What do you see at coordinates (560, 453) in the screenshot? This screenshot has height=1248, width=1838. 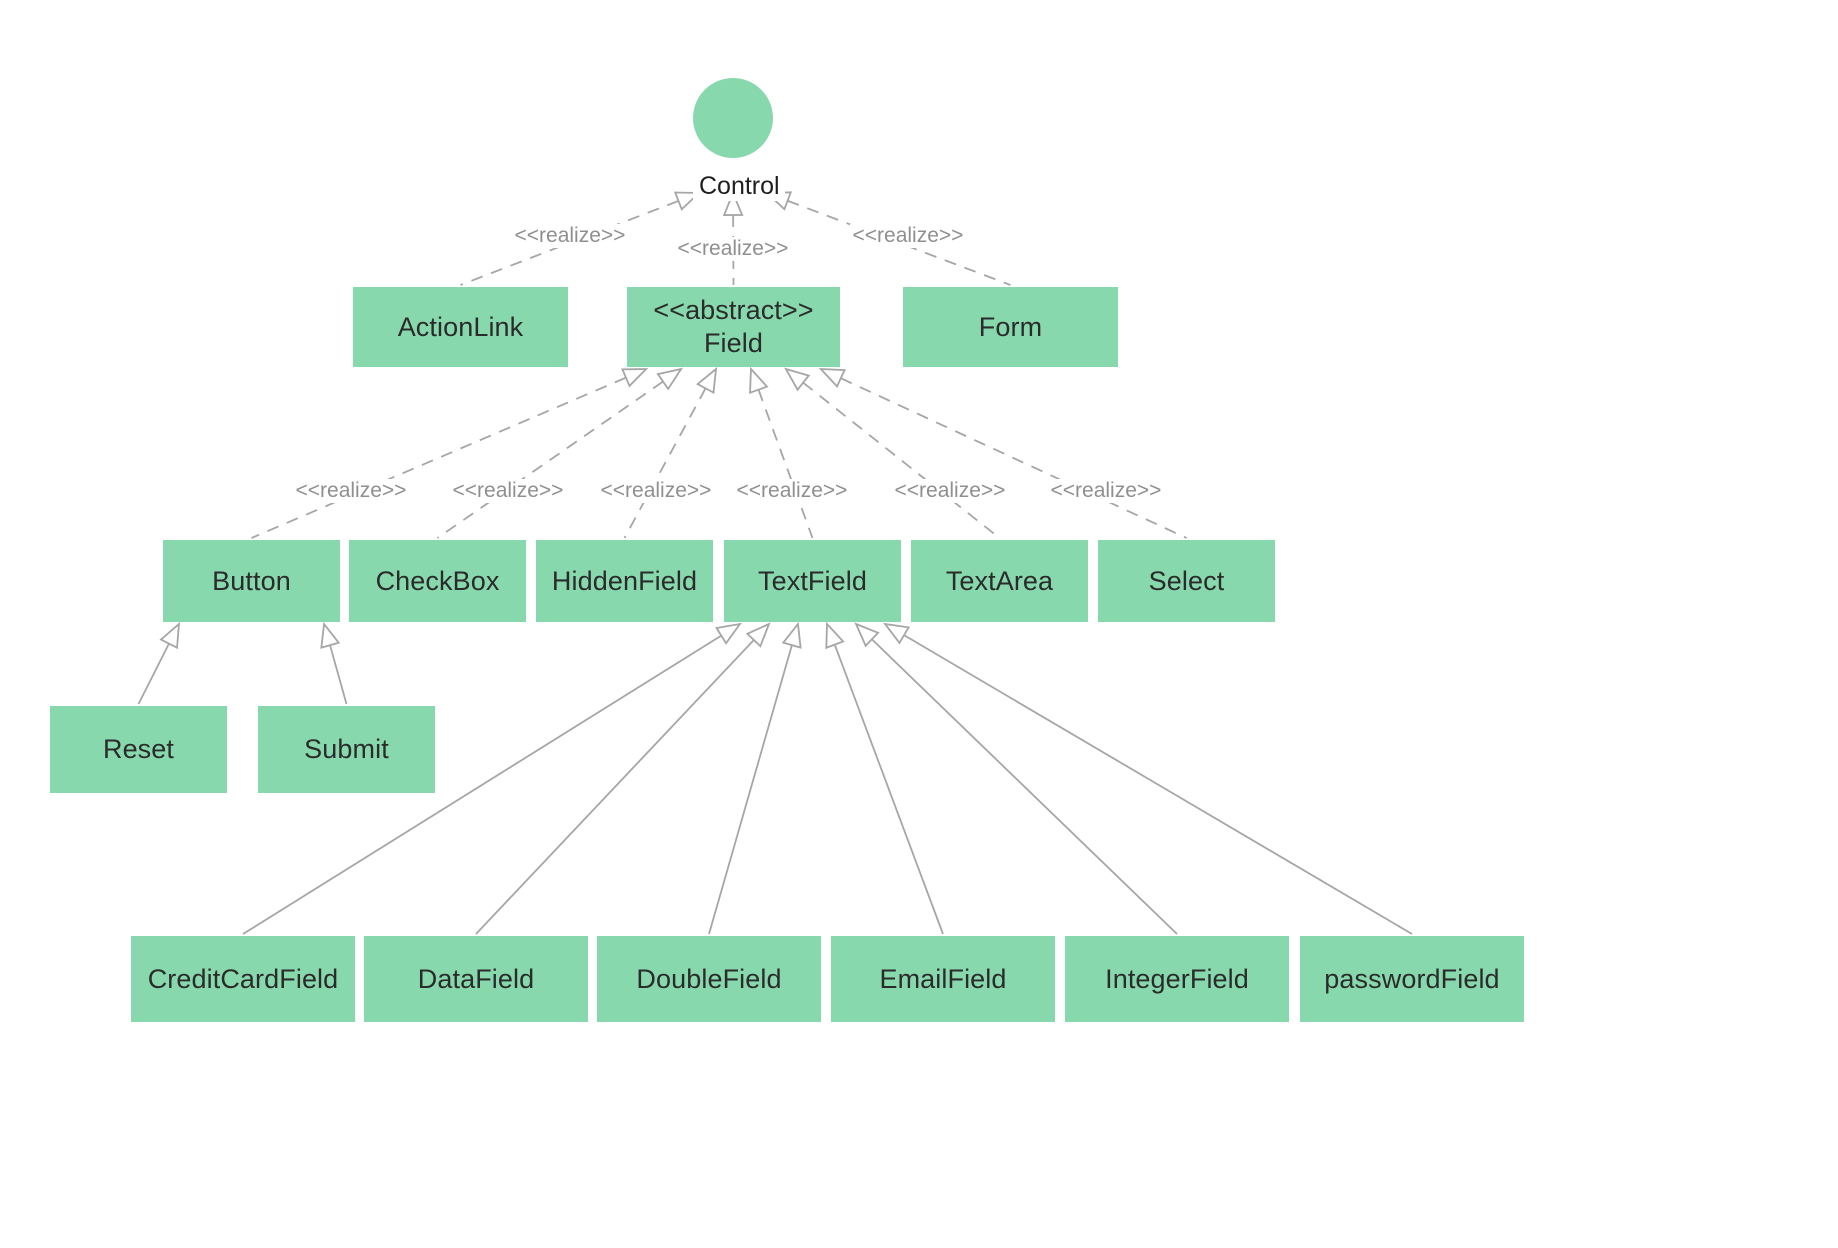 I see `edge-rel-field-checkbox` at bounding box center [560, 453].